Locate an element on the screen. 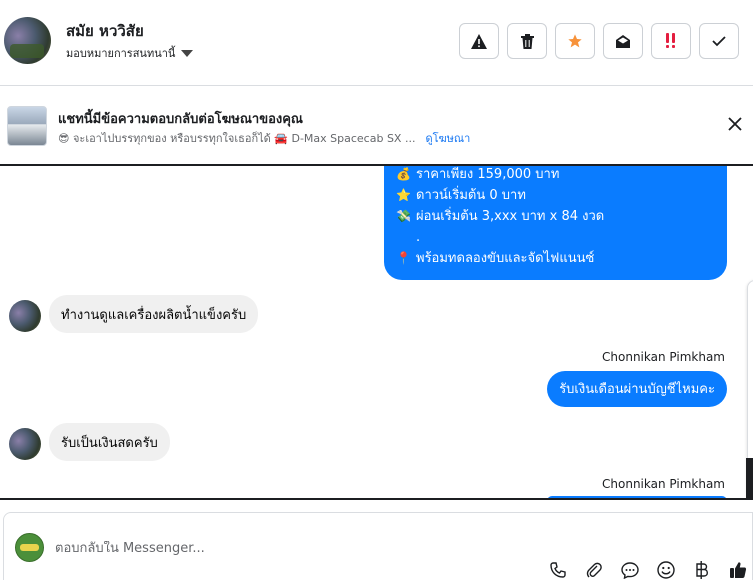  star-icon: ⭐ is located at coordinates (403, 195).